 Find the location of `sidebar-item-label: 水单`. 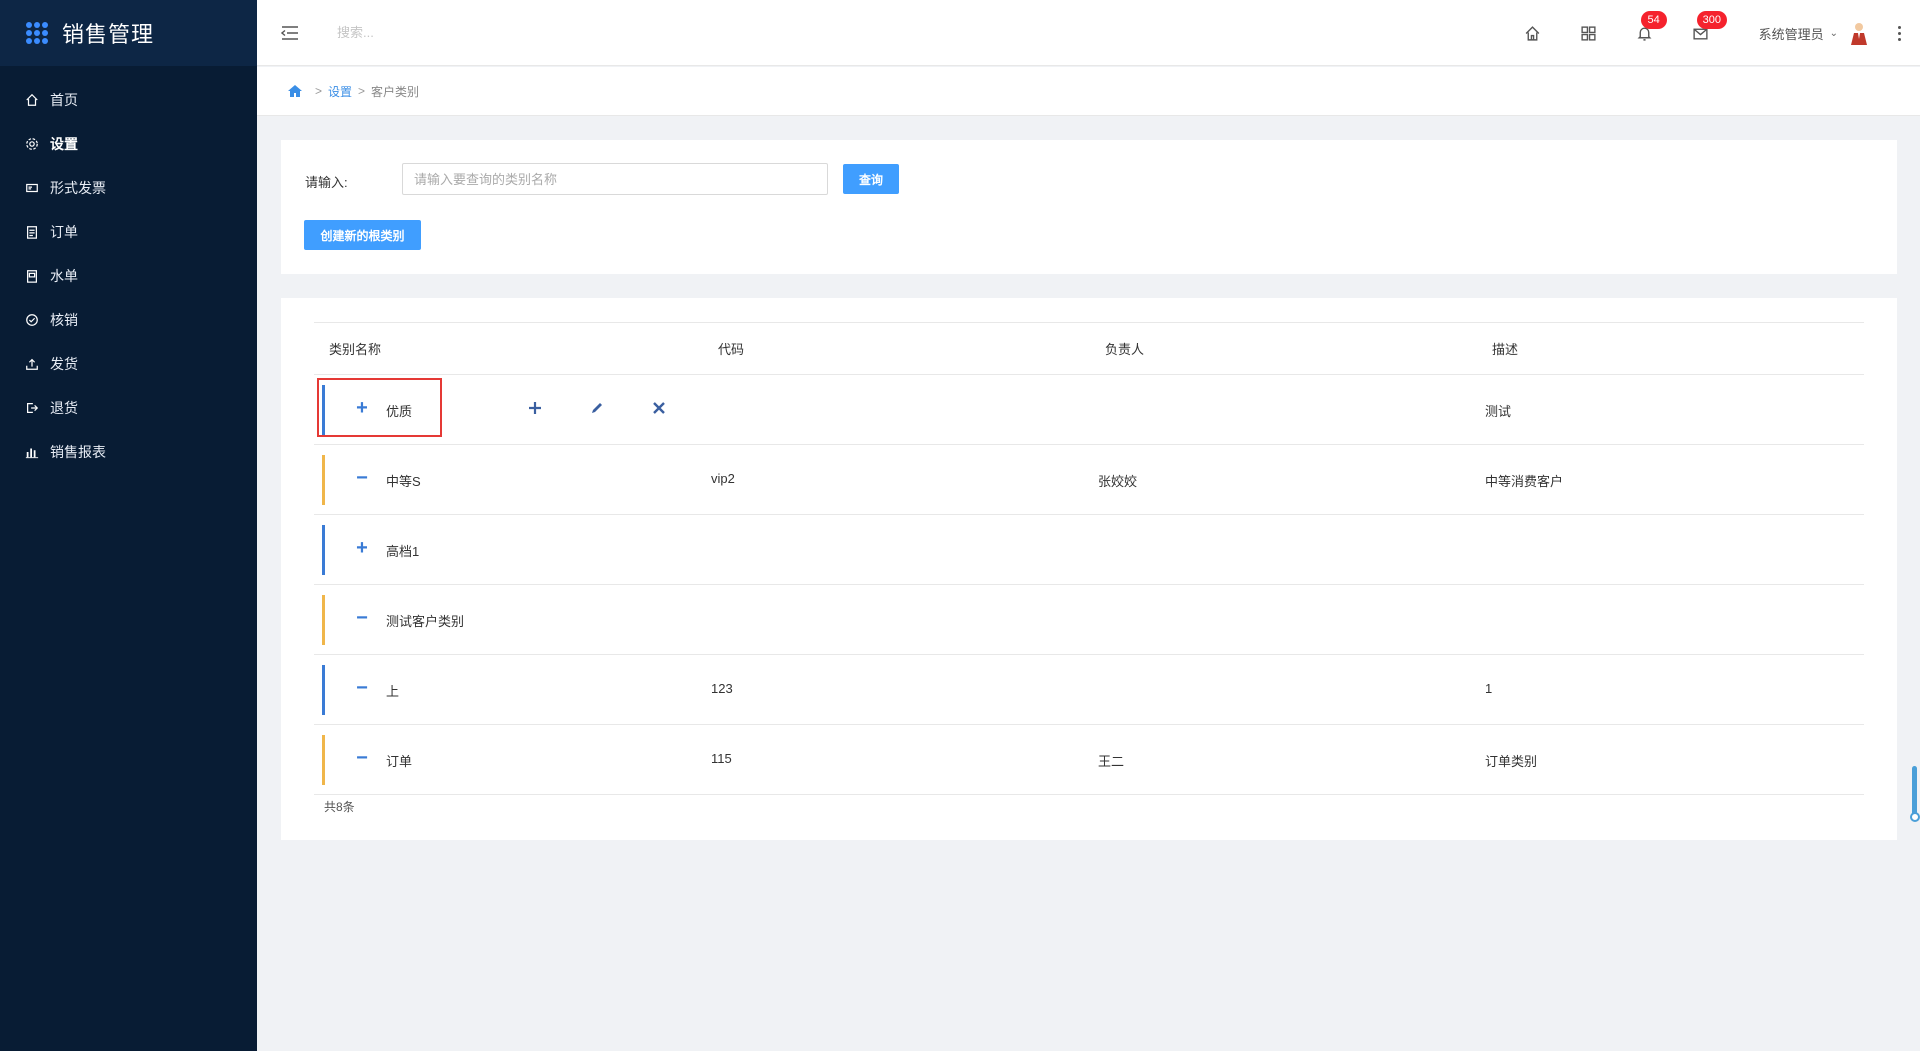

sidebar-item-label: 水单 is located at coordinates (64, 276).